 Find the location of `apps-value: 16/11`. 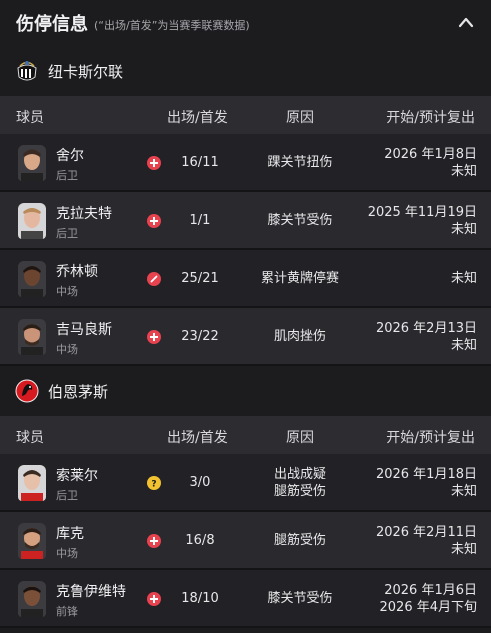

apps-value: 16/11 is located at coordinates (200, 162).